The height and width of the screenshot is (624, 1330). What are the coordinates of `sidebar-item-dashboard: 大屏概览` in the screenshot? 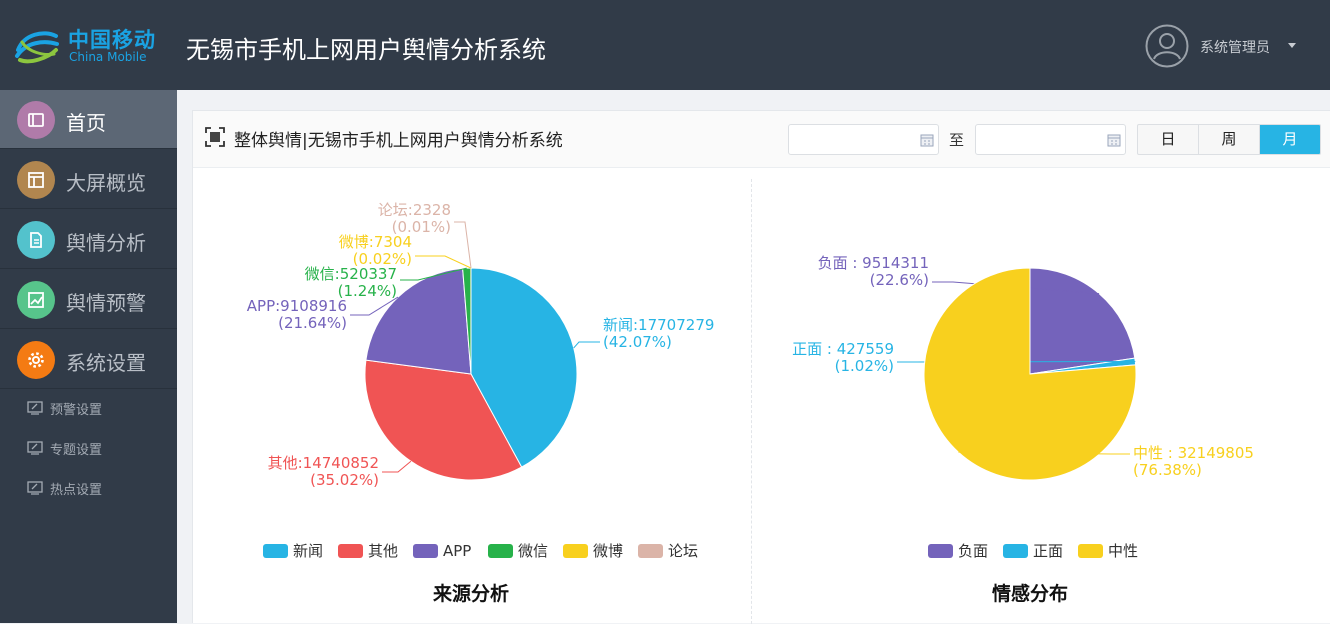 It's located at (88, 179).